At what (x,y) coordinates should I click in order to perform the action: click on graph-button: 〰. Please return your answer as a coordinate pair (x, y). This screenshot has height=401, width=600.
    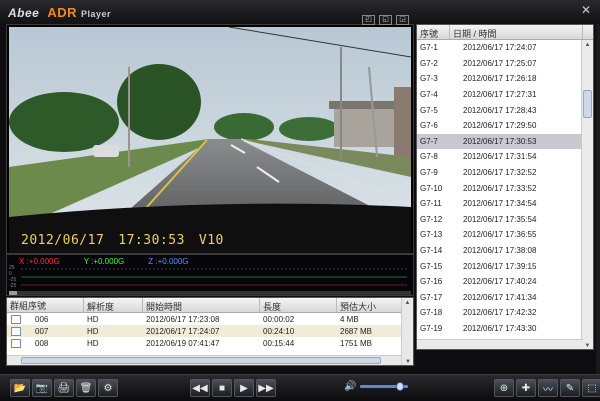
    Looking at the image, I should click on (548, 388).